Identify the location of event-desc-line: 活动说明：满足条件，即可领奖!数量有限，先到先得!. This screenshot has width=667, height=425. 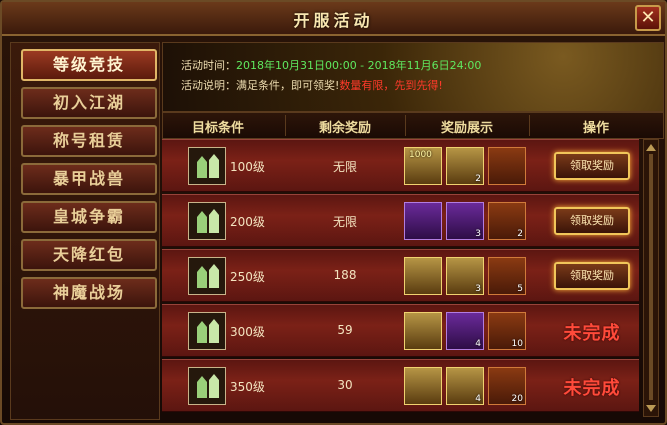
(312, 85).